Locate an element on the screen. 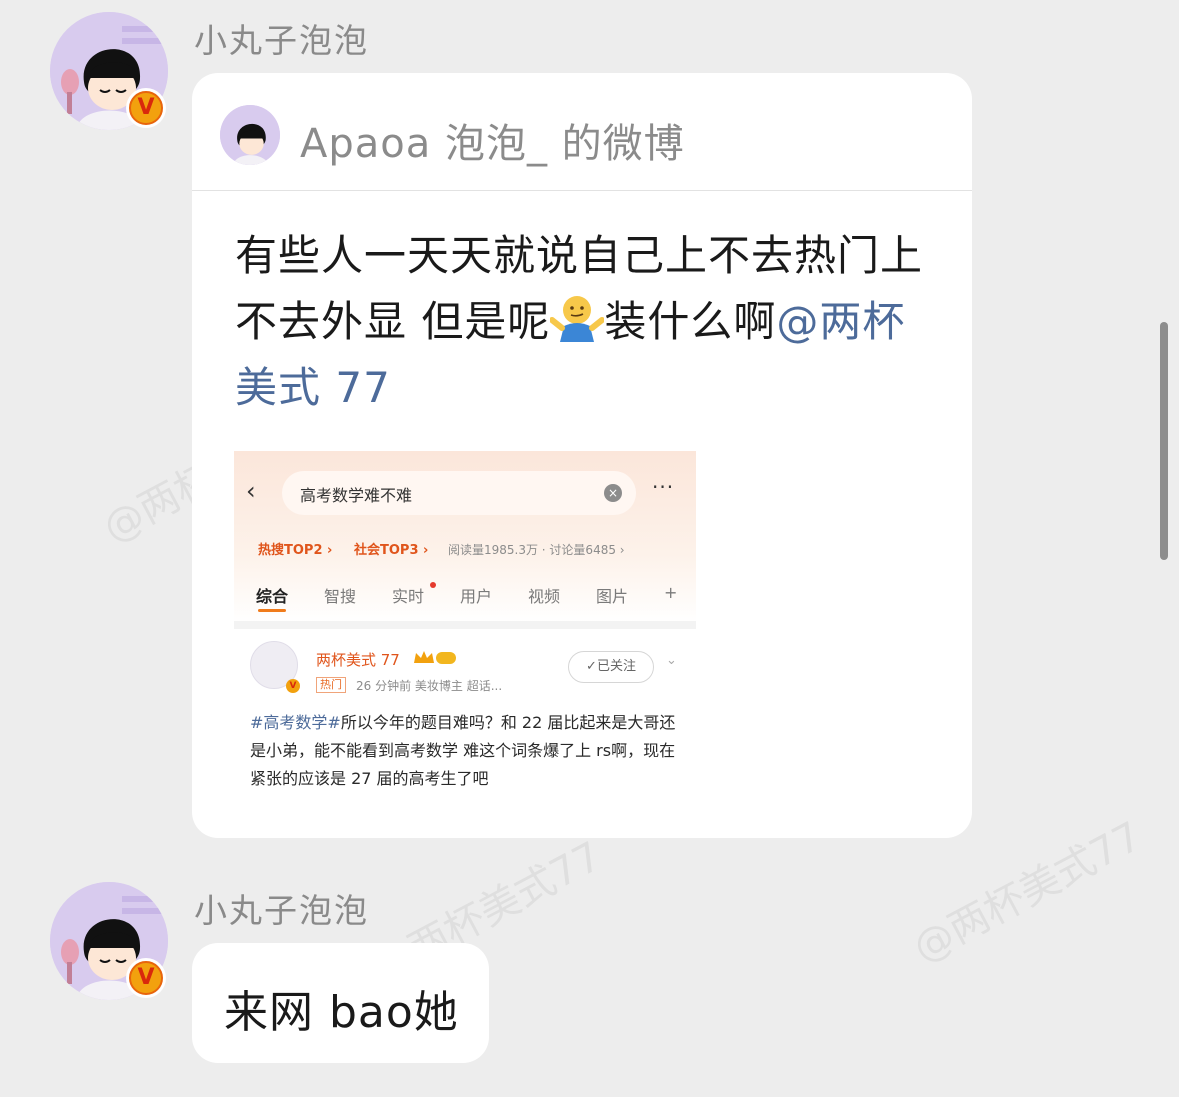 Image resolution: width=1179 pixels, height=1097 pixels. post-text-part2: 装什么啊 is located at coordinates (690, 321).